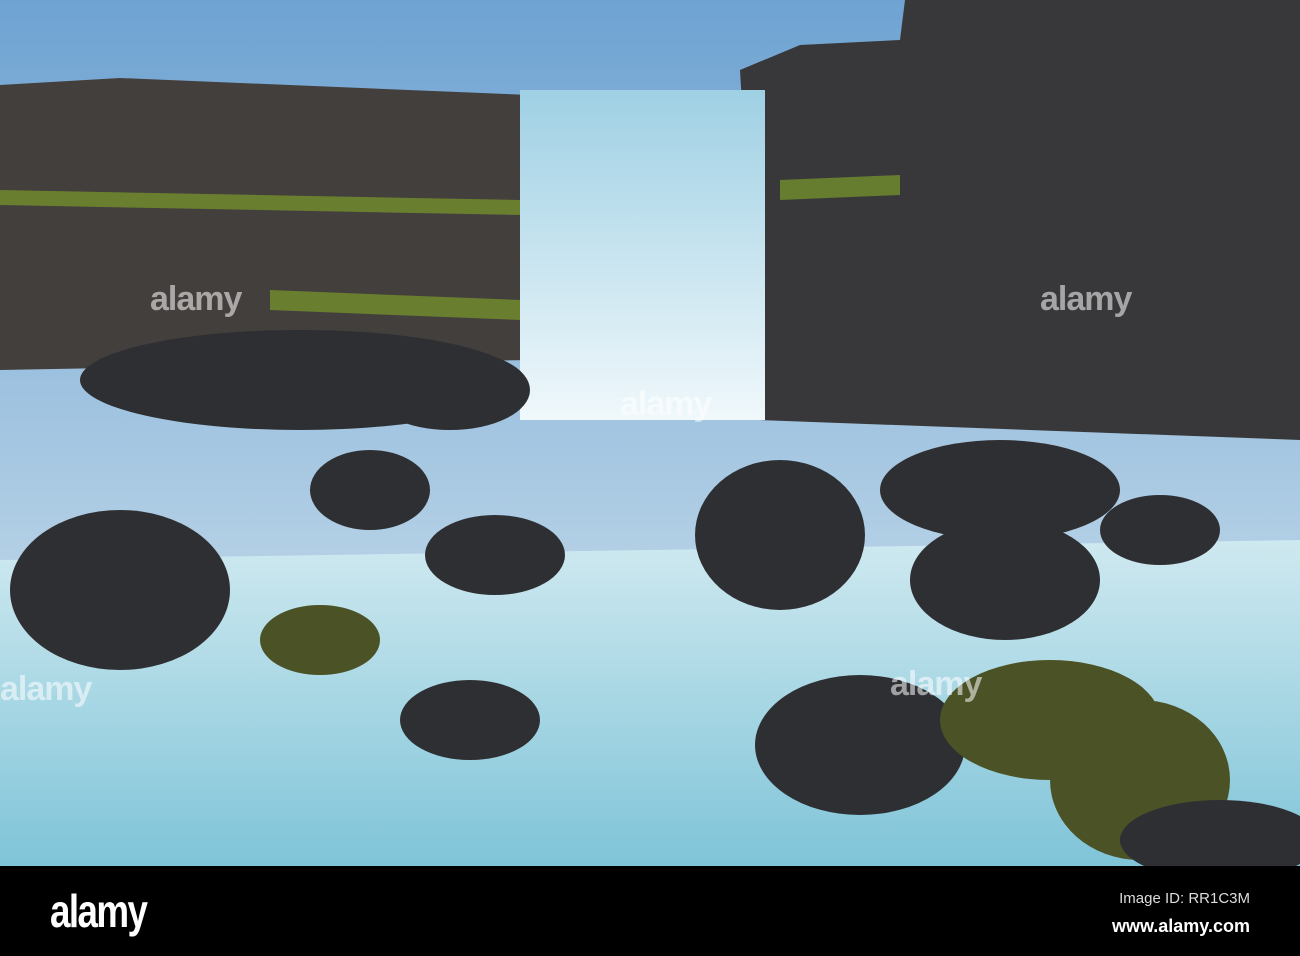 This screenshot has height=956, width=1300. I want to click on footer-bar: alamy Image ID: RR1C3M www.alamy.com, so click(650, 911).